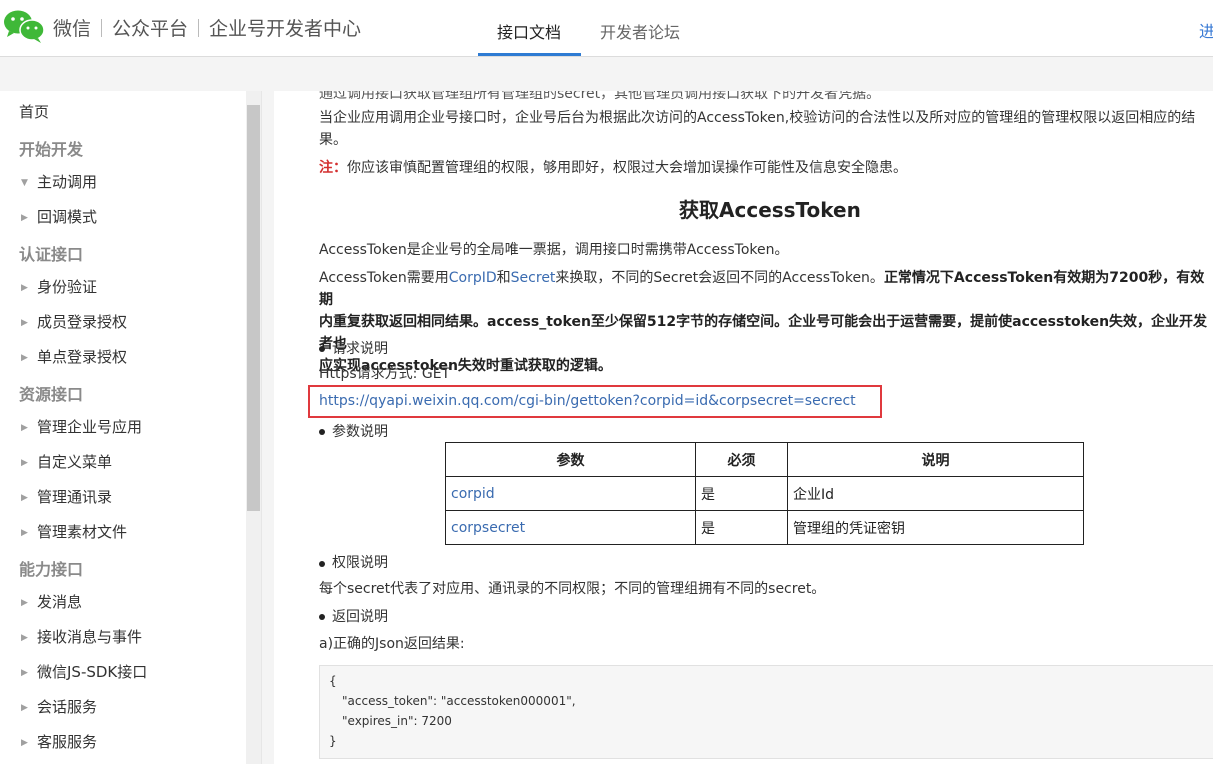 Image resolution: width=1213 pixels, height=764 pixels. I want to click on sidebar-item-manage-apps: ▶ 管理企业号应用, so click(81, 426).